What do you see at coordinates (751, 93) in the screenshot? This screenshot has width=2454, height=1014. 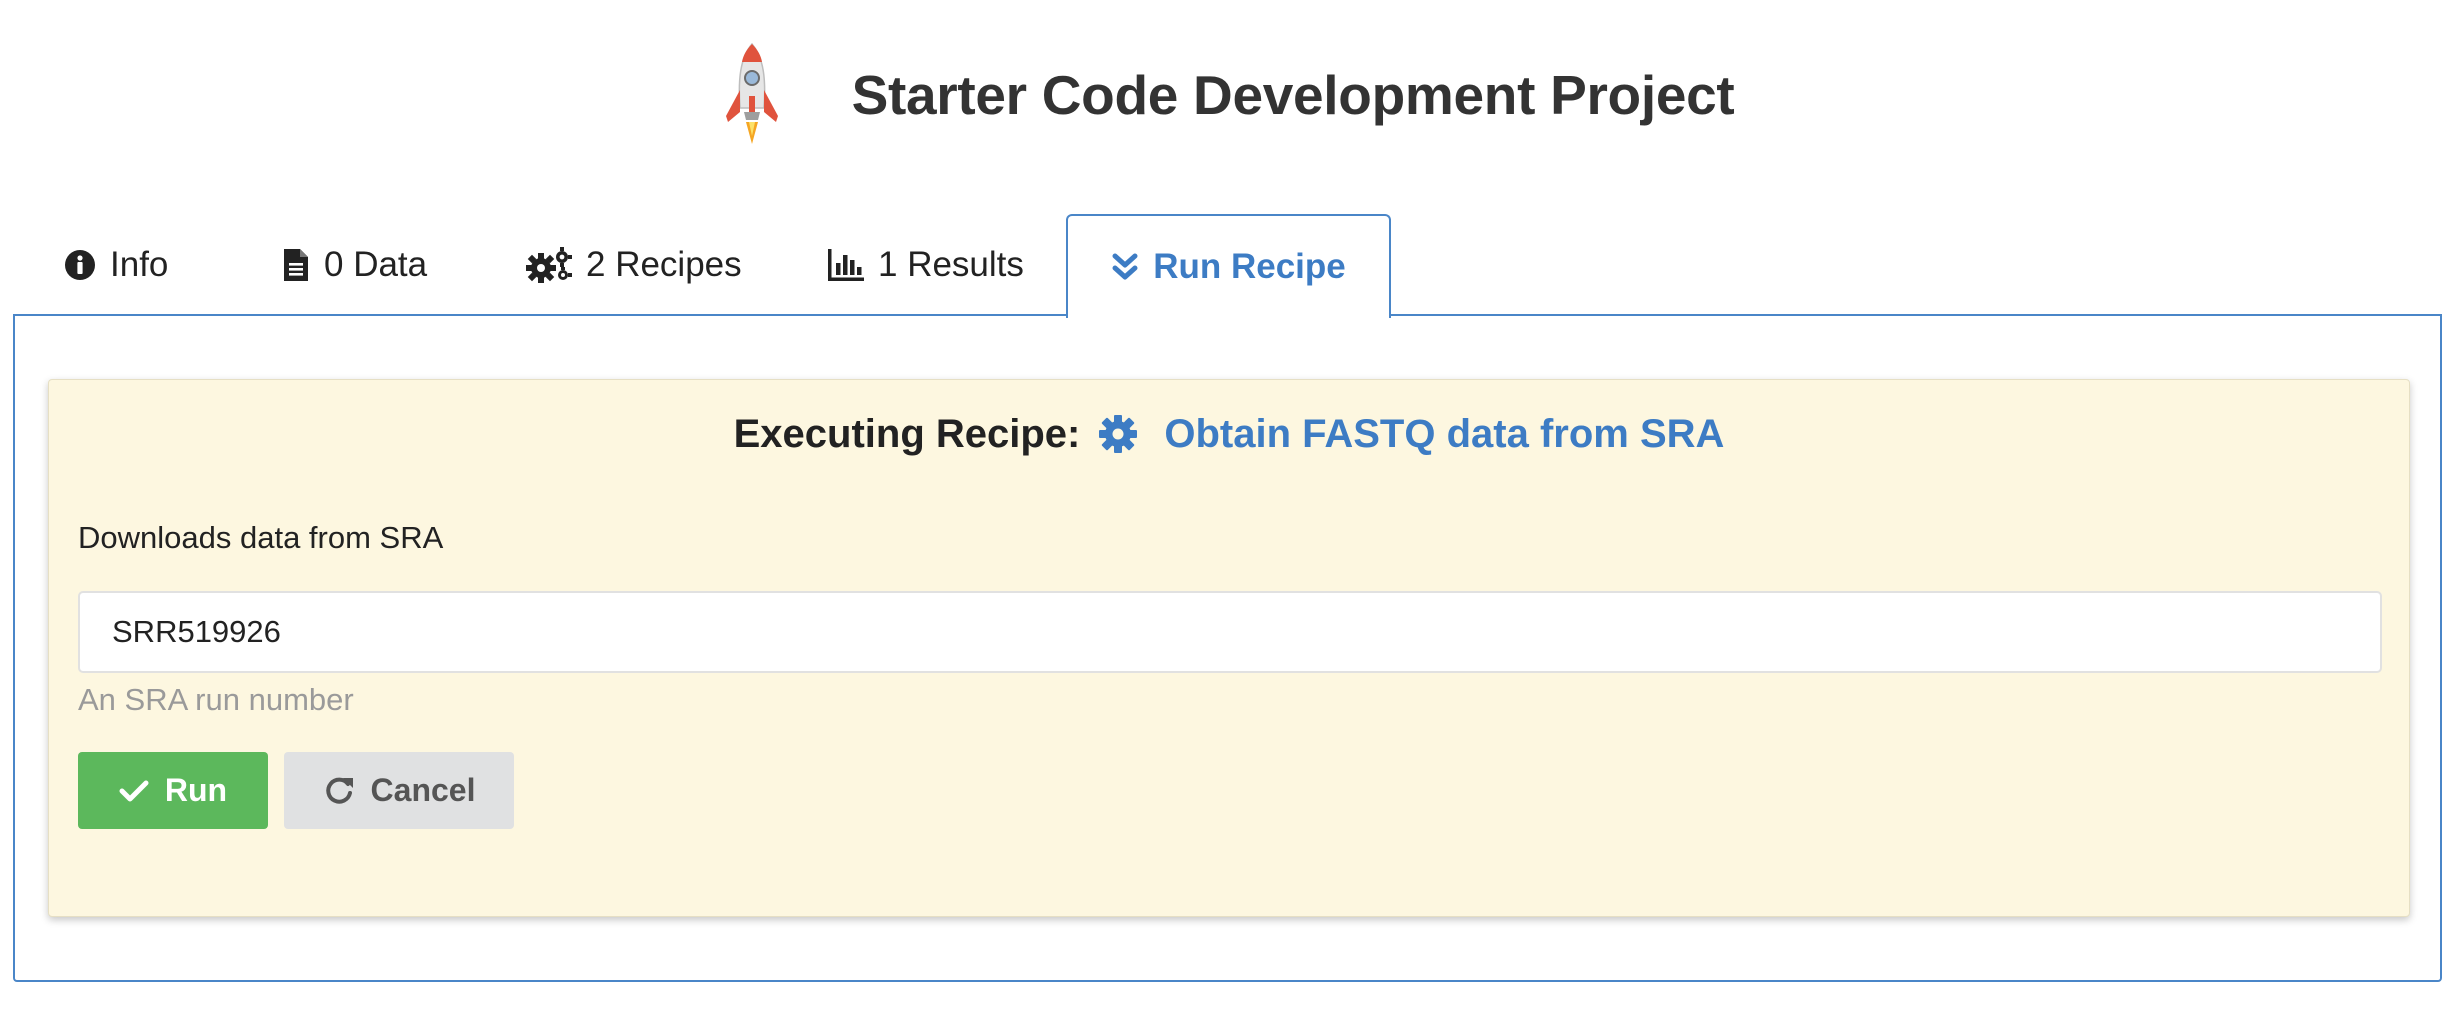 I see `rocket-icon` at bounding box center [751, 93].